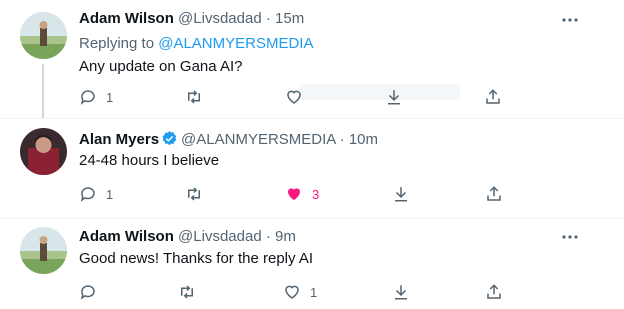 This screenshot has width=624, height=309. I want to click on verified-badge-icon, so click(169, 140).